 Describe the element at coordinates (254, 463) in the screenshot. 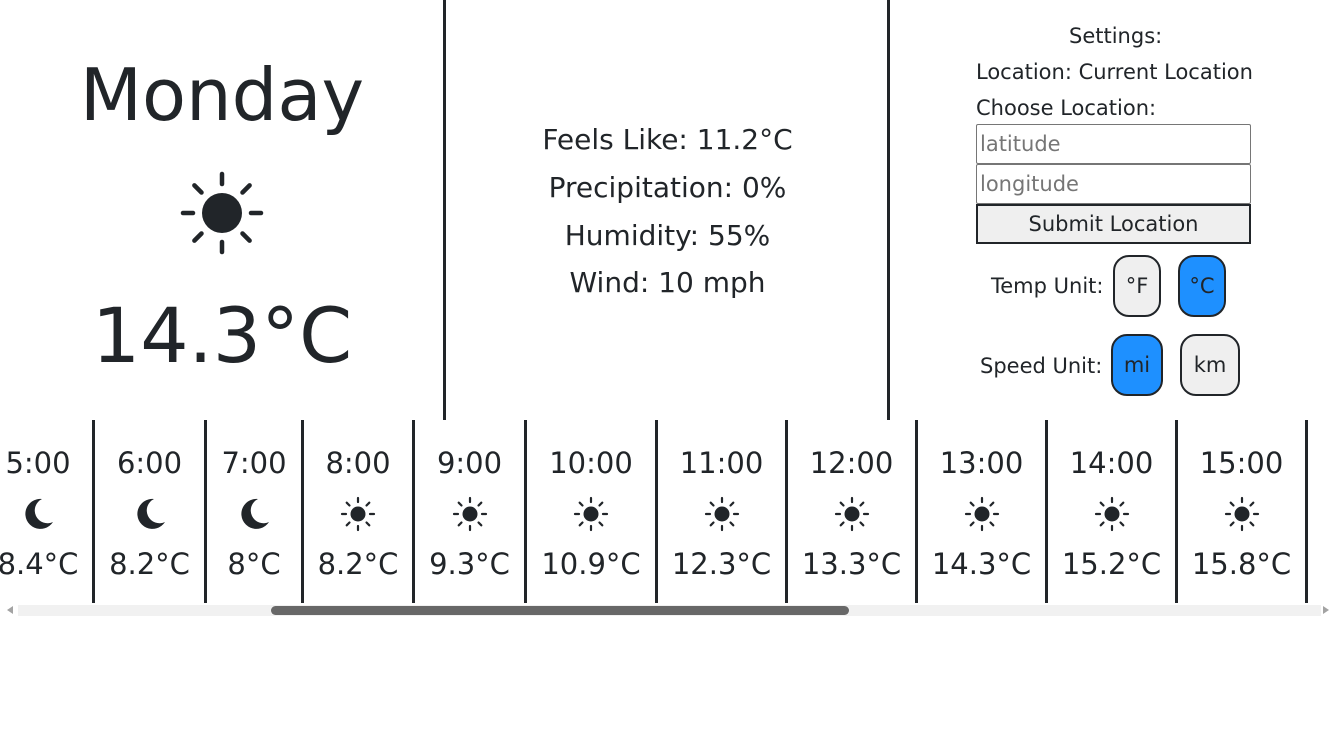

I see `hour-time: 7:00` at that location.